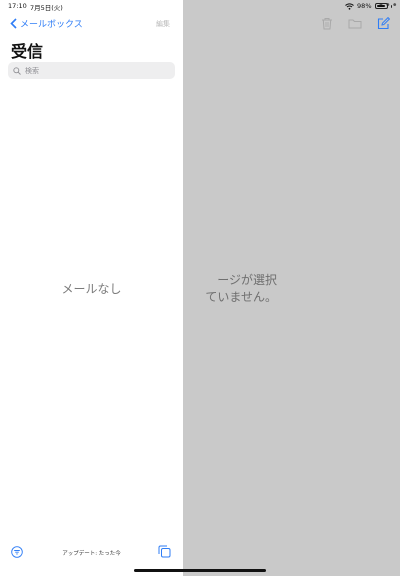  What do you see at coordinates (247, 280) in the screenshot?
I see `no-message-line-1: ージが選択` at bounding box center [247, 280].